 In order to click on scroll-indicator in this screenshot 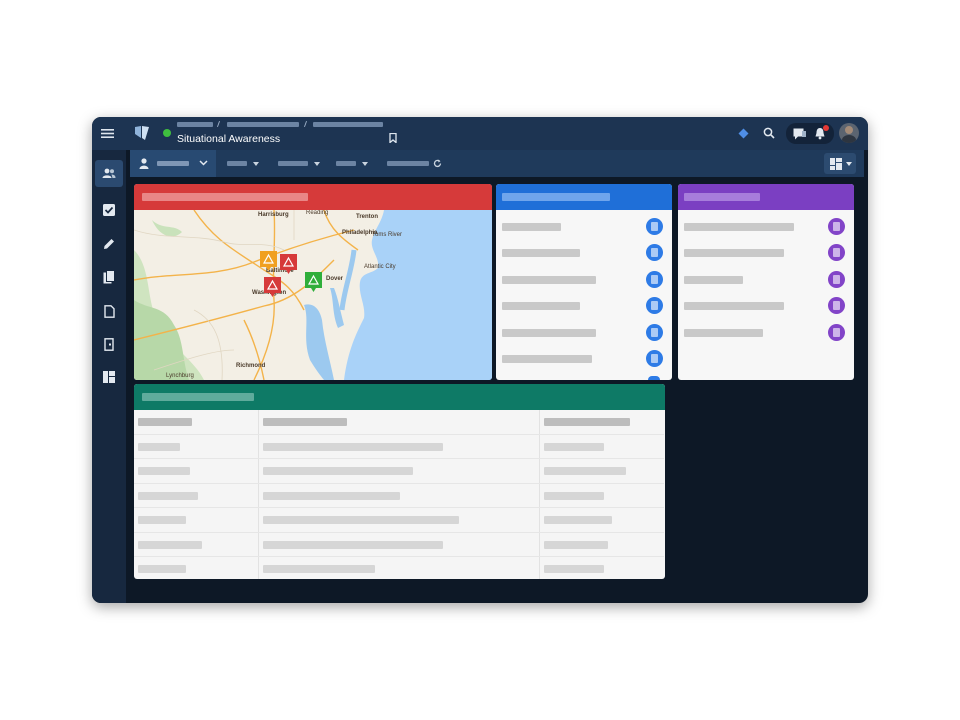, I will do `click(654, 378)`.